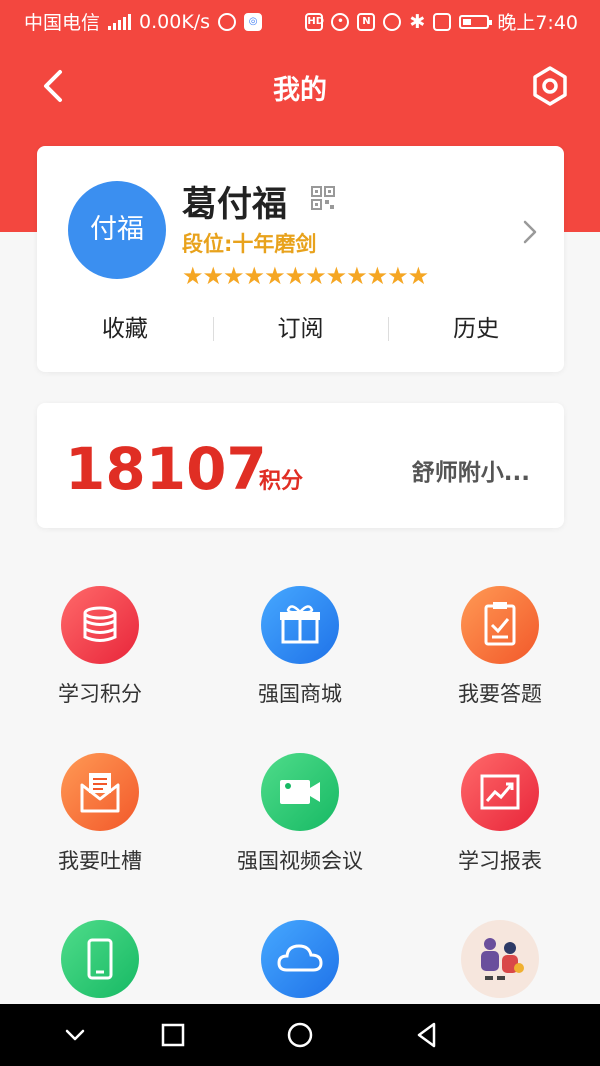 Image resolution: width=600 pixels, height=1066 pixels. Describe the element at coordinates (500, 625) in the screenshot. I see `clipboard-check-icon` at that location.